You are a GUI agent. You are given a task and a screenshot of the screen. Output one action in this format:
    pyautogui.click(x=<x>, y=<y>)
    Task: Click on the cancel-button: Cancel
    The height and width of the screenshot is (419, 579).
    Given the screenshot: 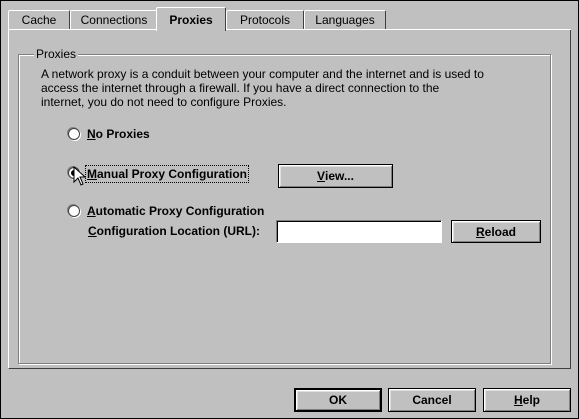 What is the action you would take?
    pyautogui.click(x=432, y=400)
    